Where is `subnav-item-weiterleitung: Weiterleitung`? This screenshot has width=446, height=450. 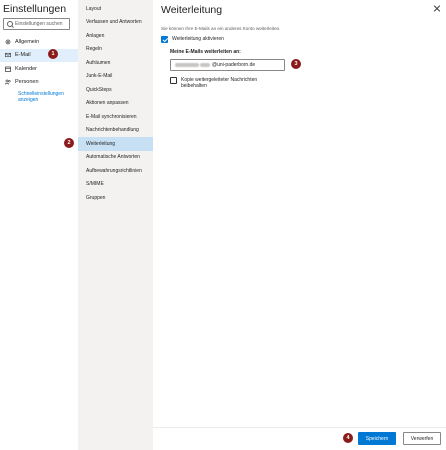 subnav-item-weiterleitung: Weiterleitung is located at coordinates (115, 144).